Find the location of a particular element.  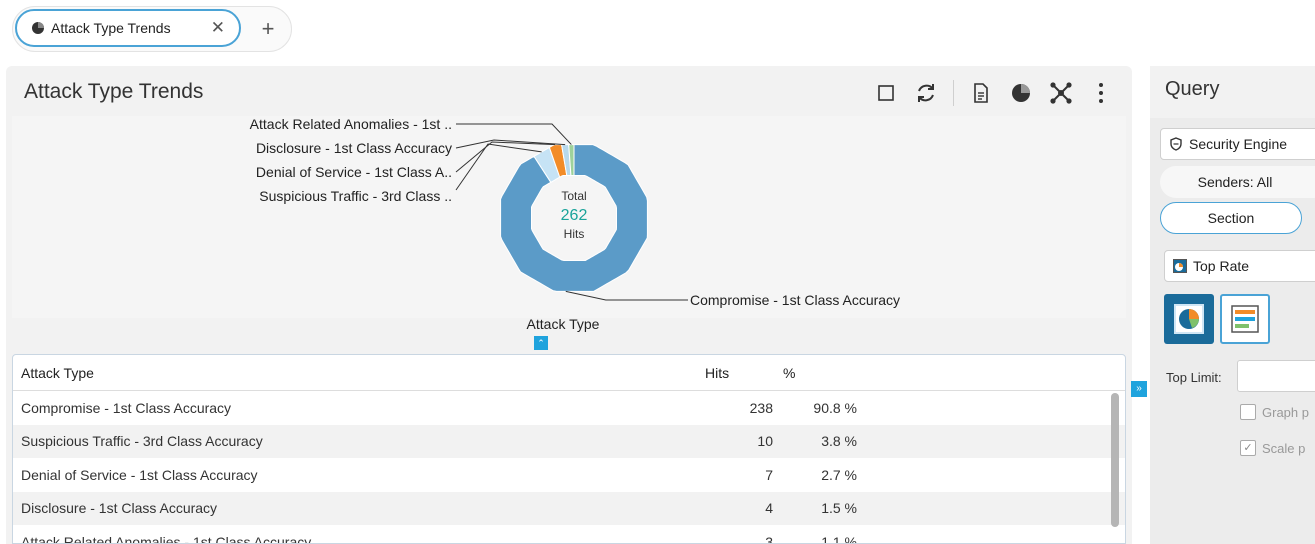

panel-title: Attack Type Trends is located at coordinates (114, 91).